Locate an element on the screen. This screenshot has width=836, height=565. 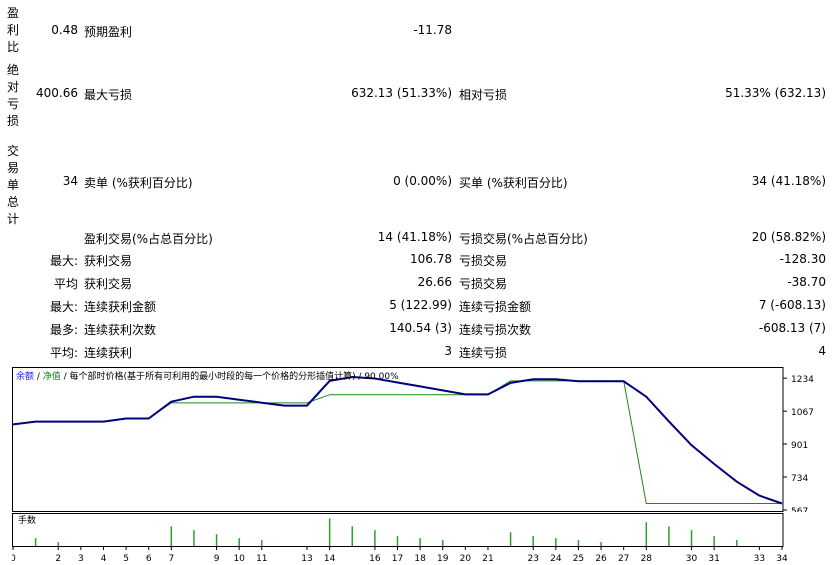
x-tick-label-19: 24 is located at coordinates (556, 559).